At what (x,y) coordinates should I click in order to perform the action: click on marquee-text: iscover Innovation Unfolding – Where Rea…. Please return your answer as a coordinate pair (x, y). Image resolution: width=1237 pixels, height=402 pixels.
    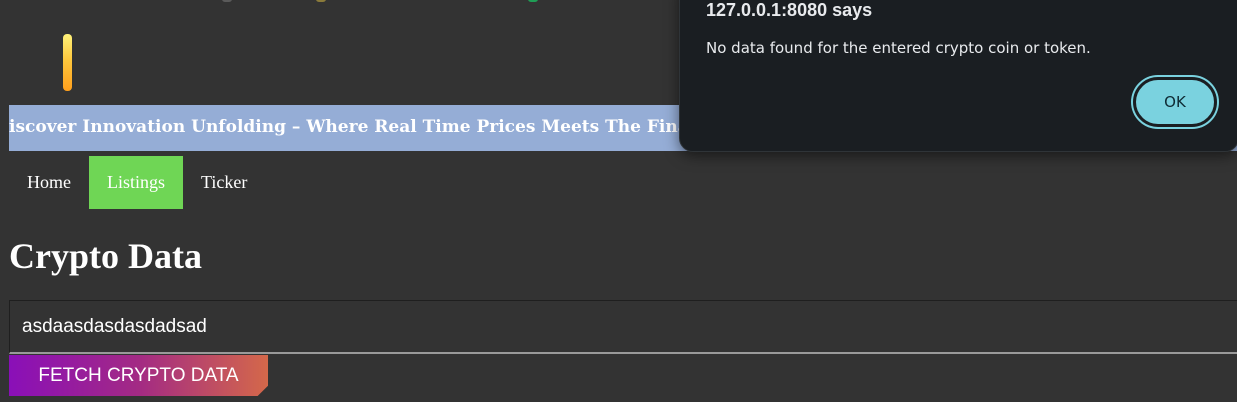
    Looking at the image, I should click on (381, 127).